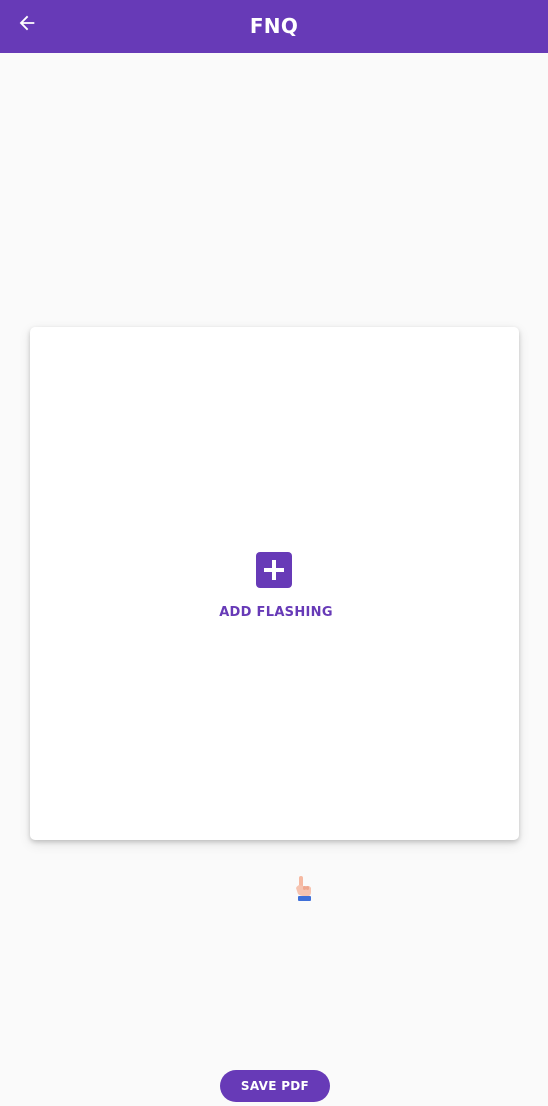  I want to click on add-flashing-label: ADD FLASHING, so click(276, 612).